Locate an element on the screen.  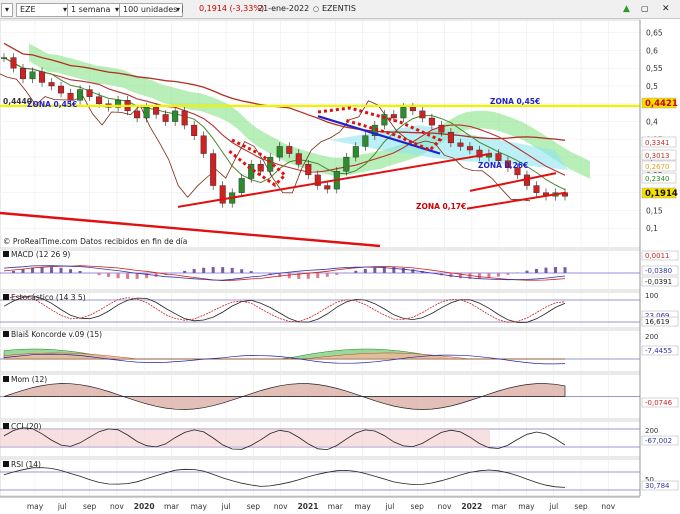
trend-up-icon: ▲ is located at coordinates (626, 9).